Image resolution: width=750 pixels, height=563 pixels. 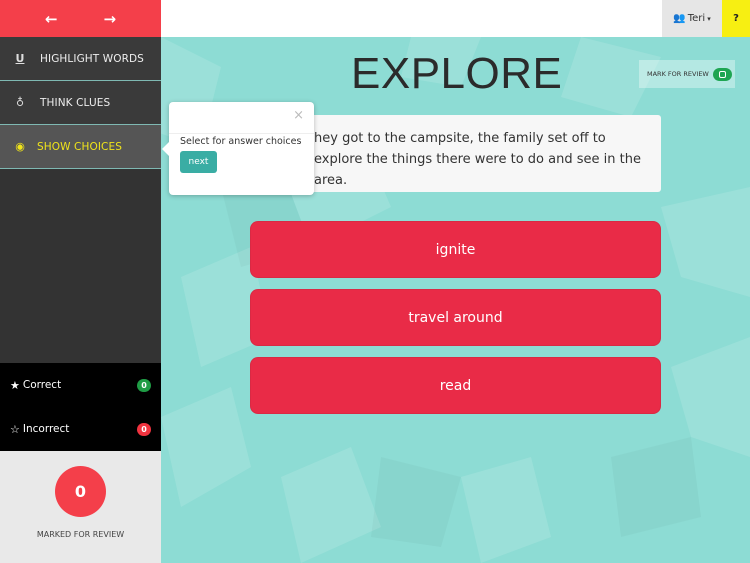 What do you see at coordinates (20, 58) in the screenshot?
I see `underline-icon: U` at bounding box center [20, 58].